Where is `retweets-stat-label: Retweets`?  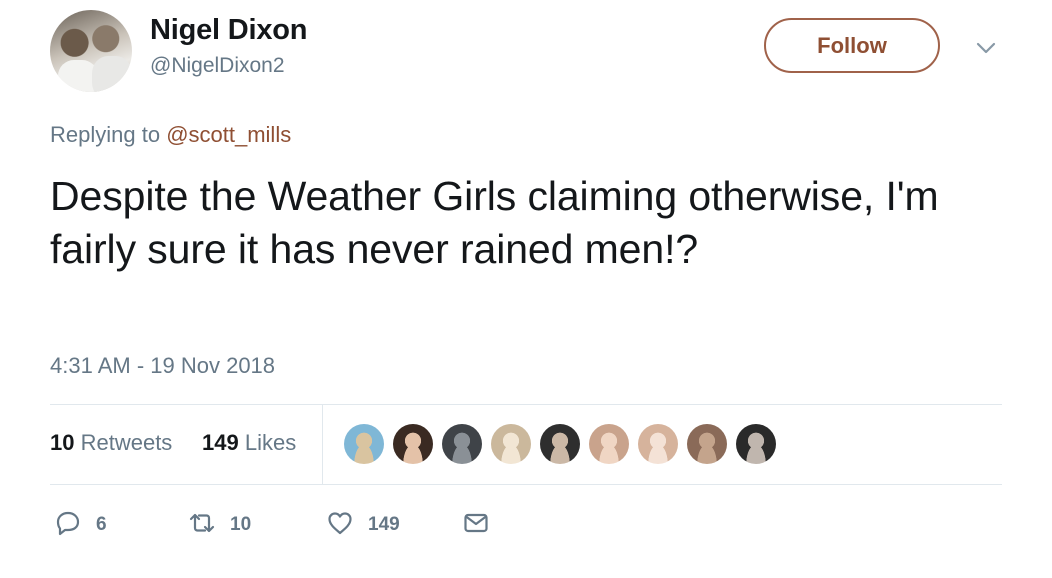 retweets-stat-label: Retweets is located at coordinates (123, 442).